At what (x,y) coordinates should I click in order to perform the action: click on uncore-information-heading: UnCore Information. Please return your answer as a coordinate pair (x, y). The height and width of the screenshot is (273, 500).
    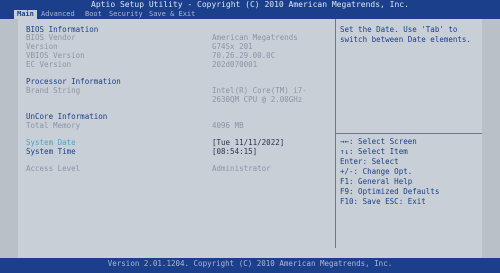
    Looking at the image, I should click on (67, 116).